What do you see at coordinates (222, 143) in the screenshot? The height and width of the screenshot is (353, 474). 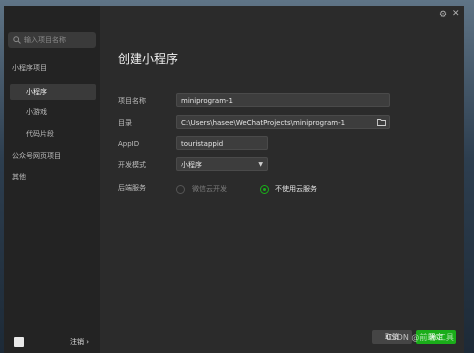 I see `appid-field: touristappid` at bounding box center [222, 143].